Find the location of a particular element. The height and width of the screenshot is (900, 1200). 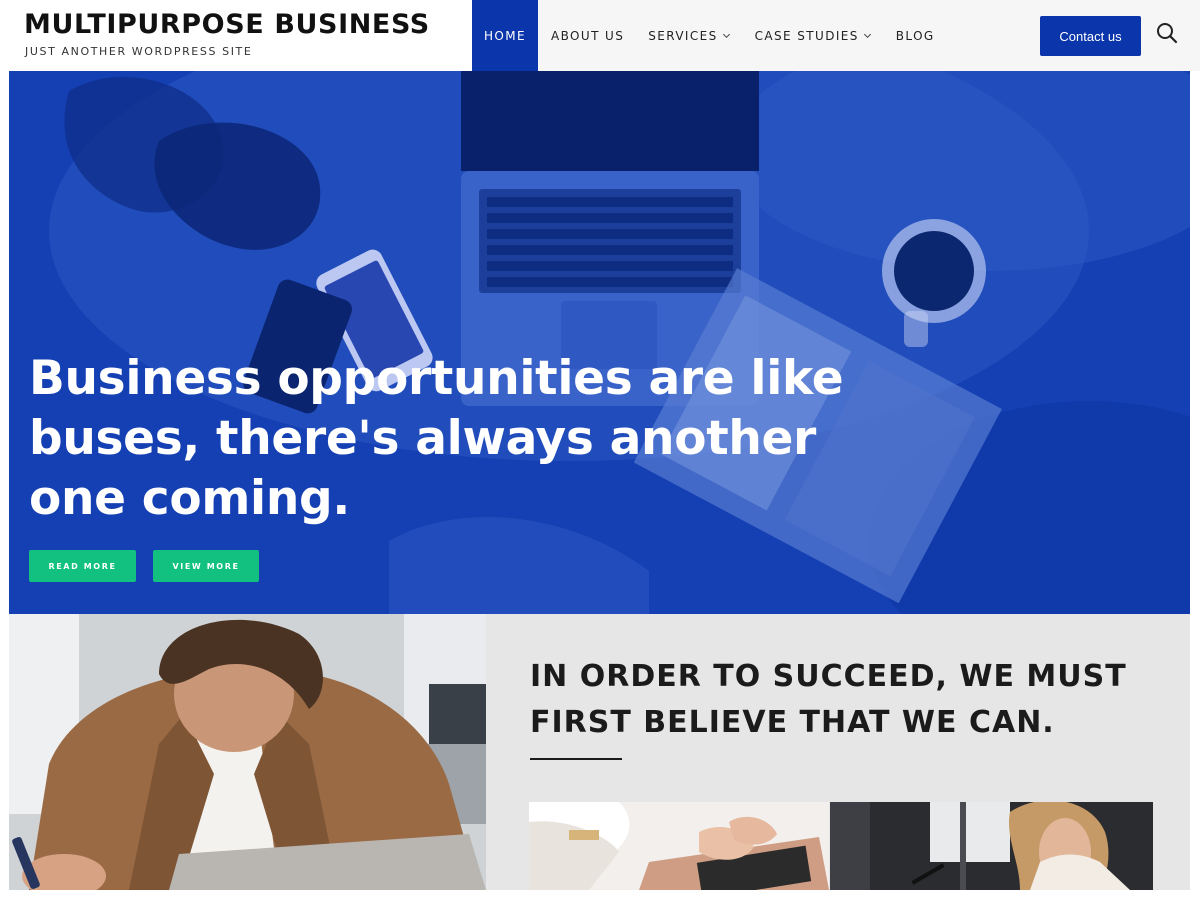

man-working-photo is located at coordinates (247, 752).